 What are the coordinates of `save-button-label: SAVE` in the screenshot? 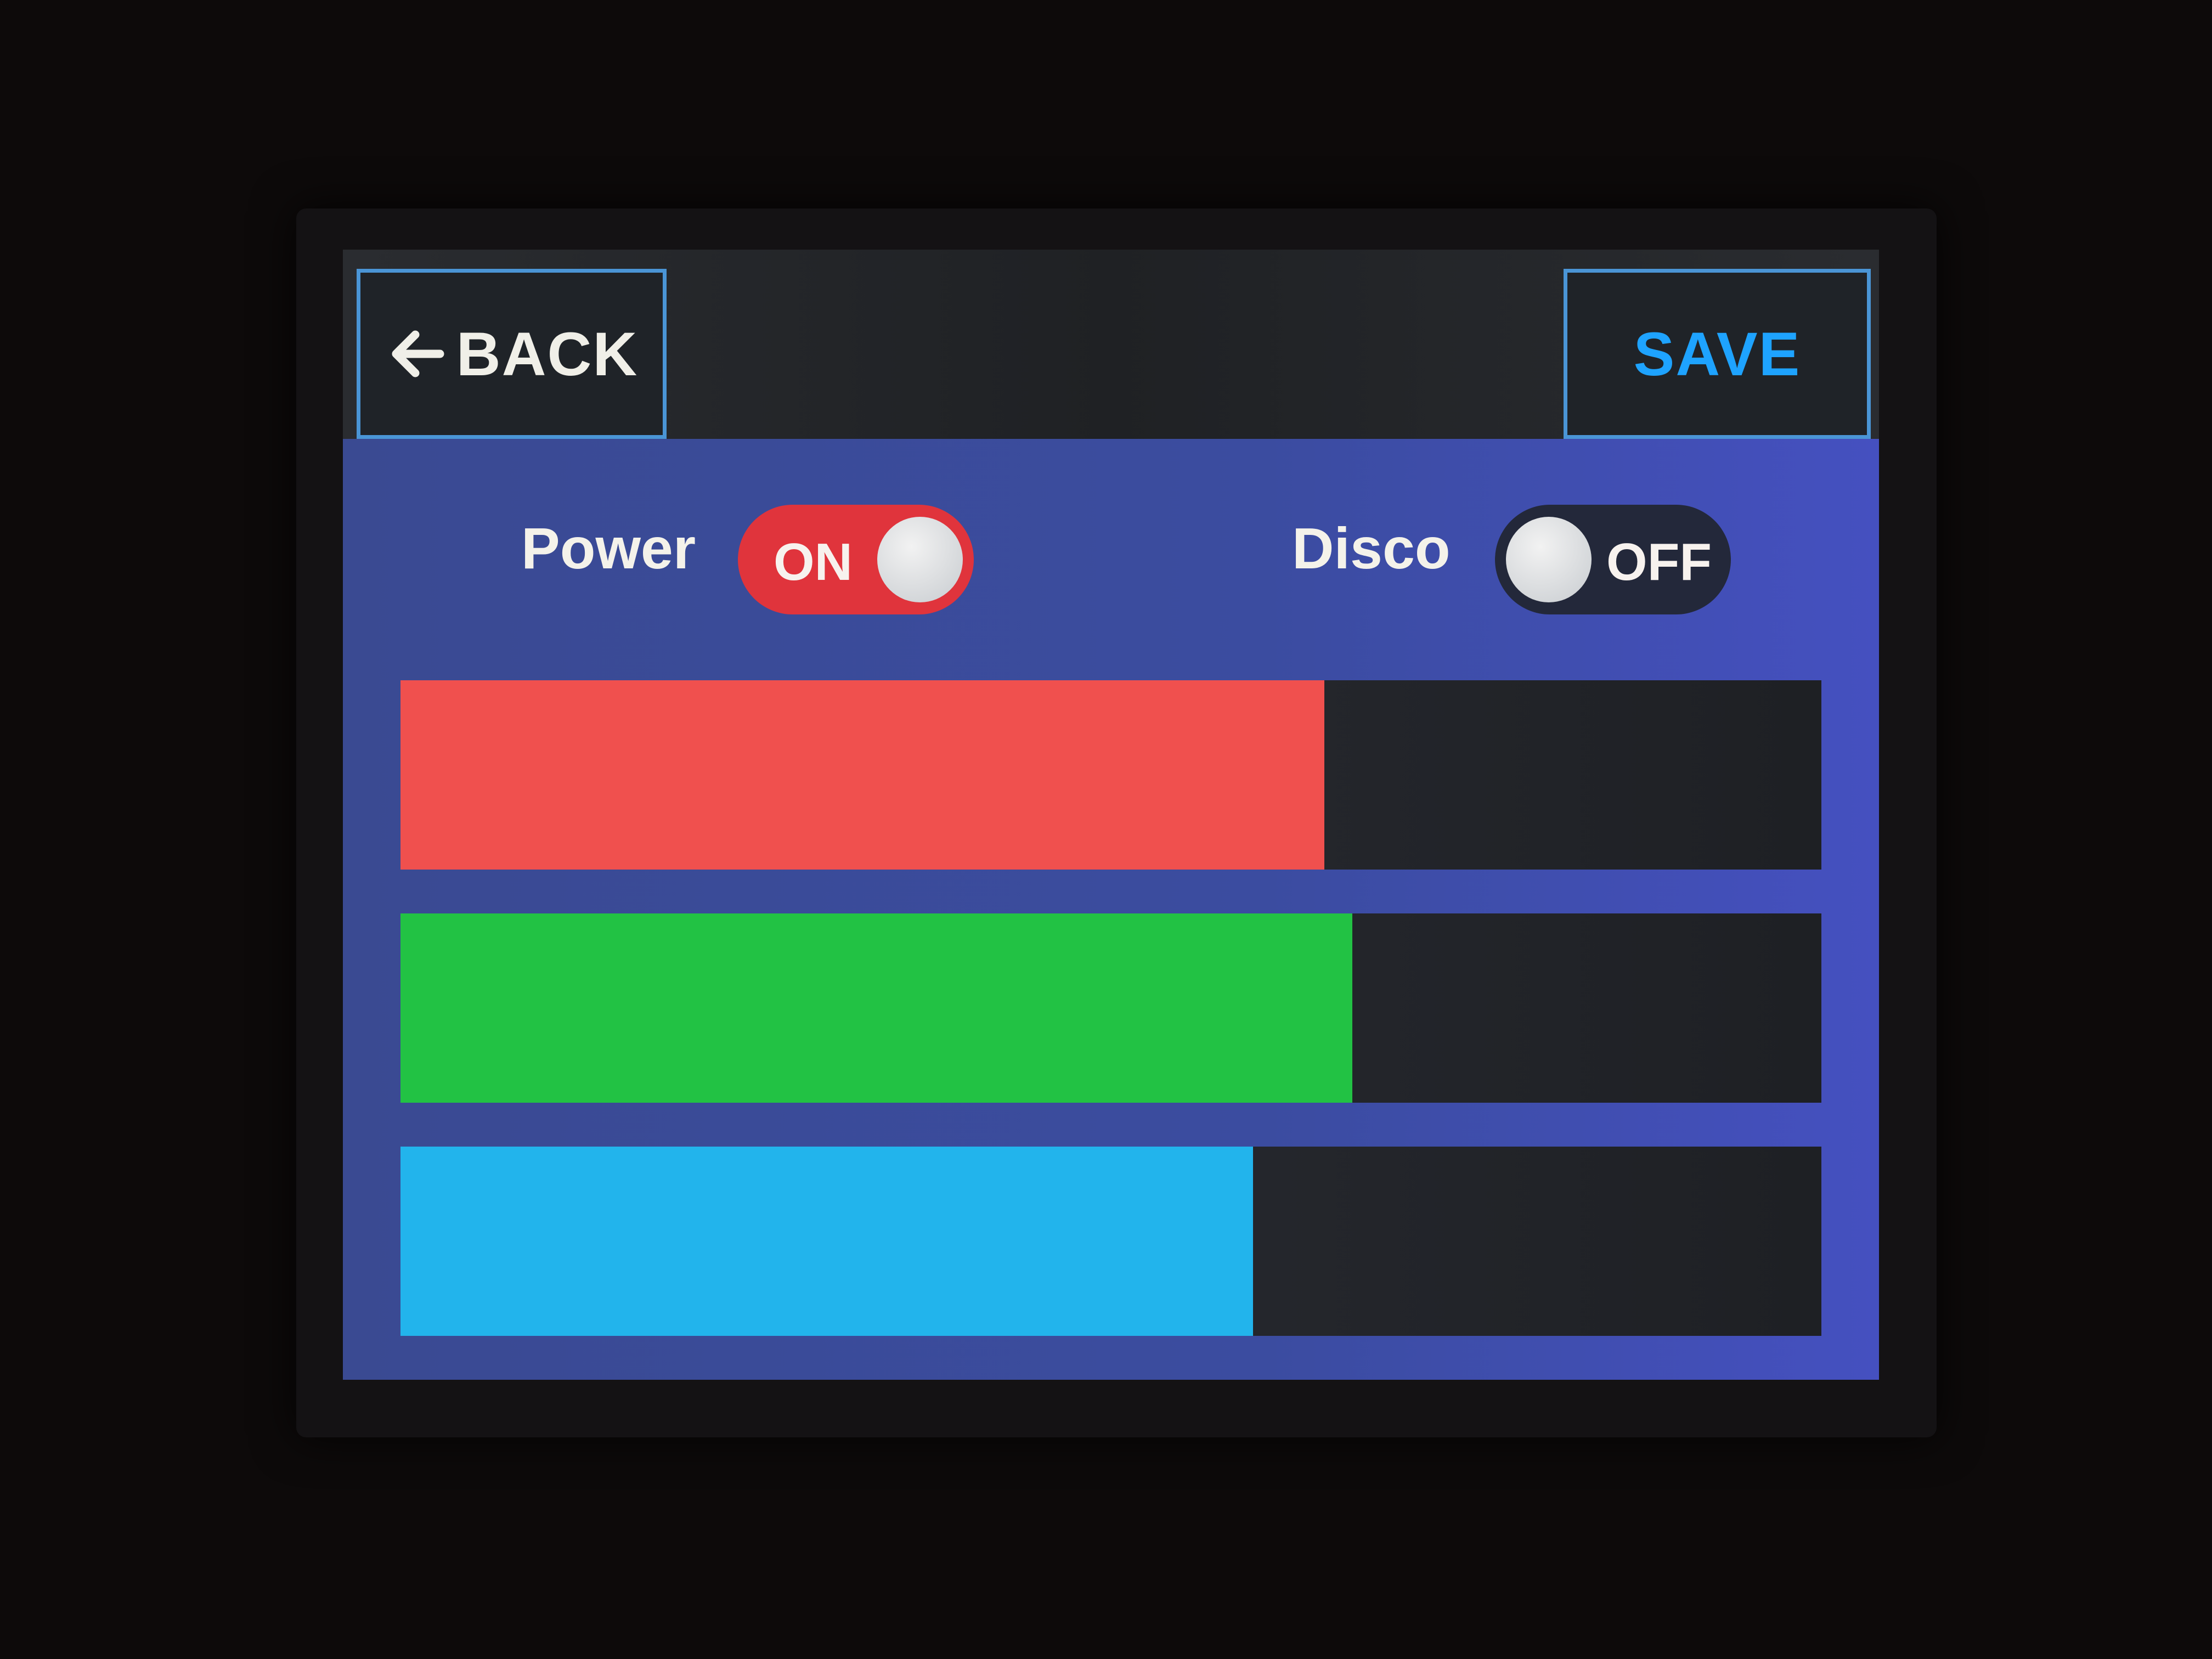 It's located at (1717, 353).